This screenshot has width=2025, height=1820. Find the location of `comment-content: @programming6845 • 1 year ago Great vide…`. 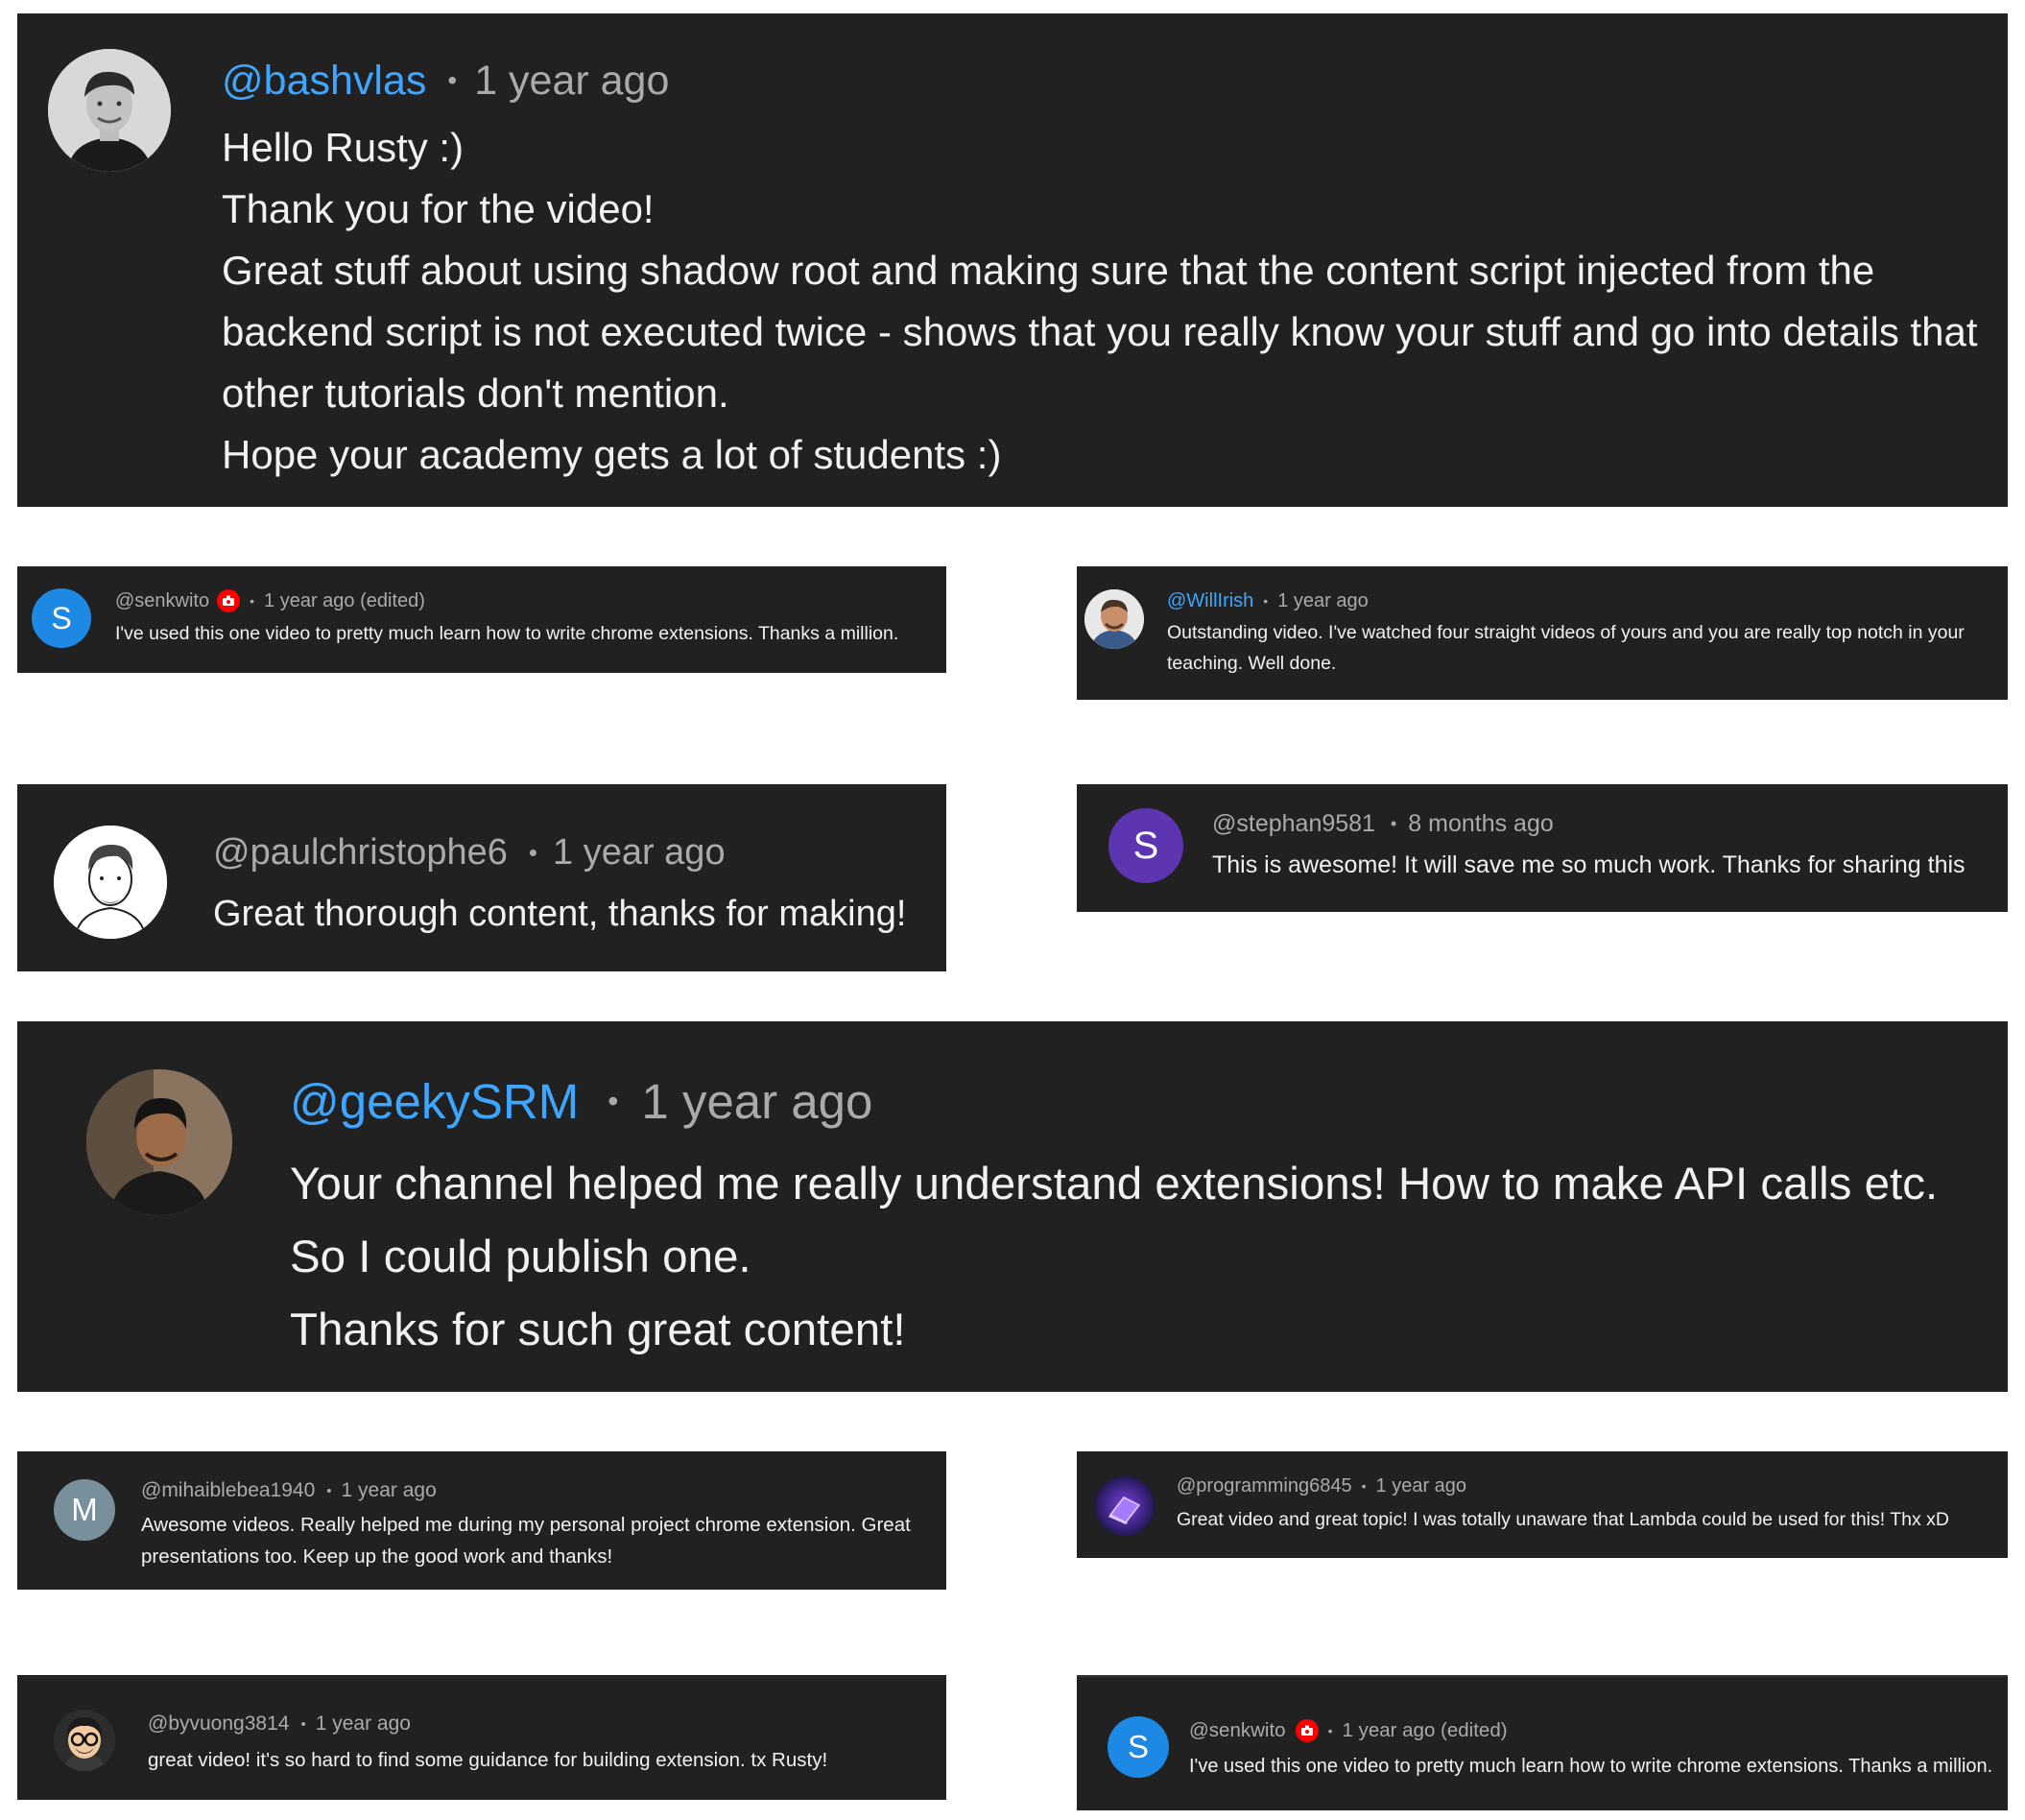

comment-content: @programming6845 • 1 year ago Great vide… is located at coordinates (1588, 1504).